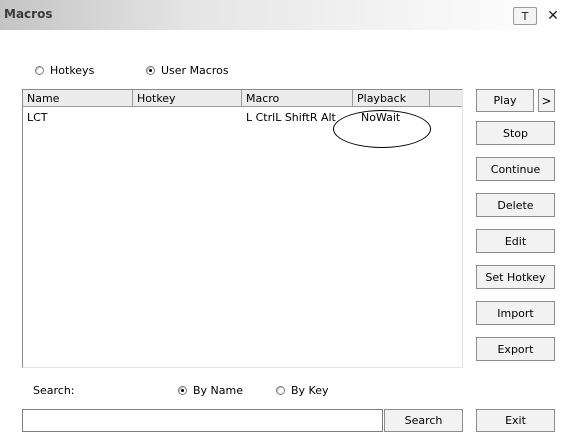  I want to click on list-header: Name Hotkey Macro Playback, so click(242, 98).